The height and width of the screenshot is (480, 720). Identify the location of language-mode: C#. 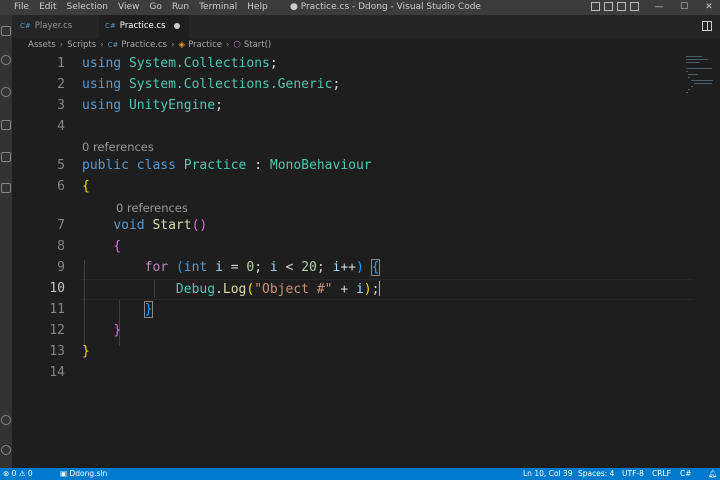
(686, 474).